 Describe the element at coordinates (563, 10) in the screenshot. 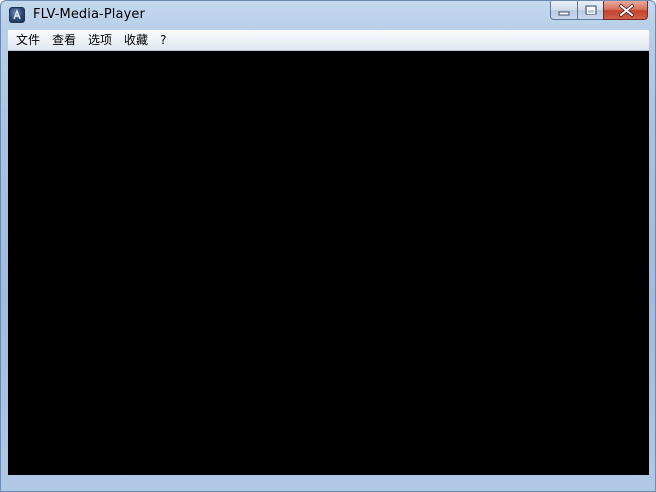

I see `minimize-button` at that location.